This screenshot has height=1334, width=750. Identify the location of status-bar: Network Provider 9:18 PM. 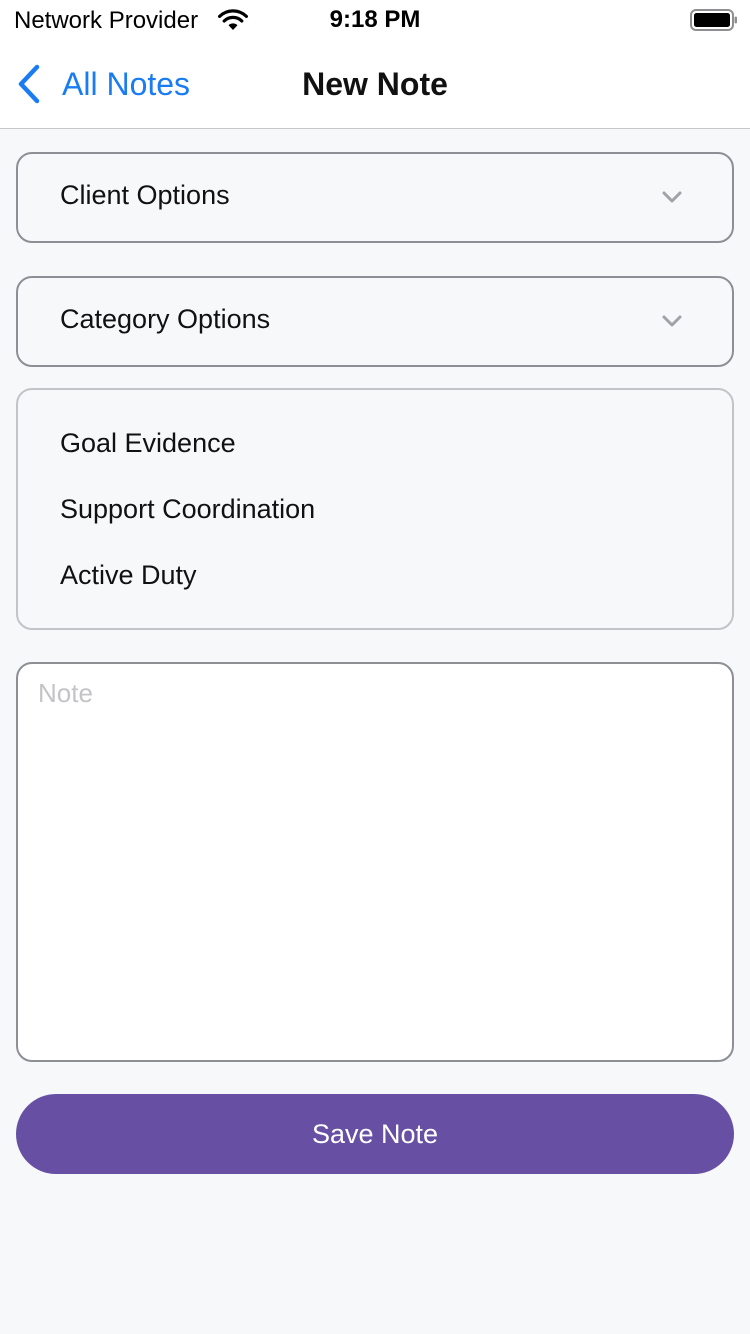
(375, 20).